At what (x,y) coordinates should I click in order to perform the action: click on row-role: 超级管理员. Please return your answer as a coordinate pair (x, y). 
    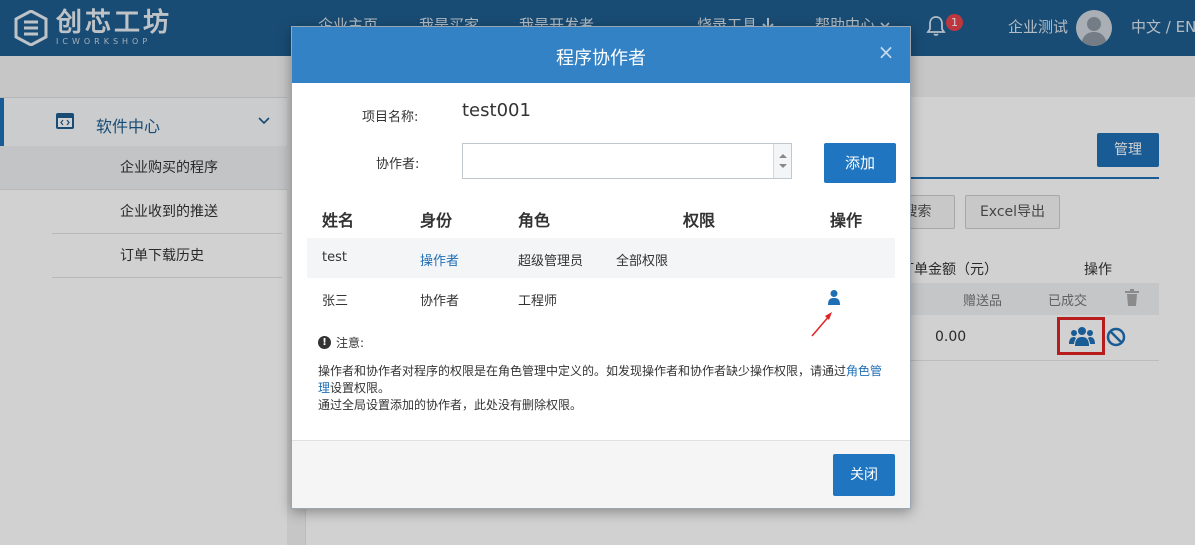
    Looking at the image, I should click on (551, 261).